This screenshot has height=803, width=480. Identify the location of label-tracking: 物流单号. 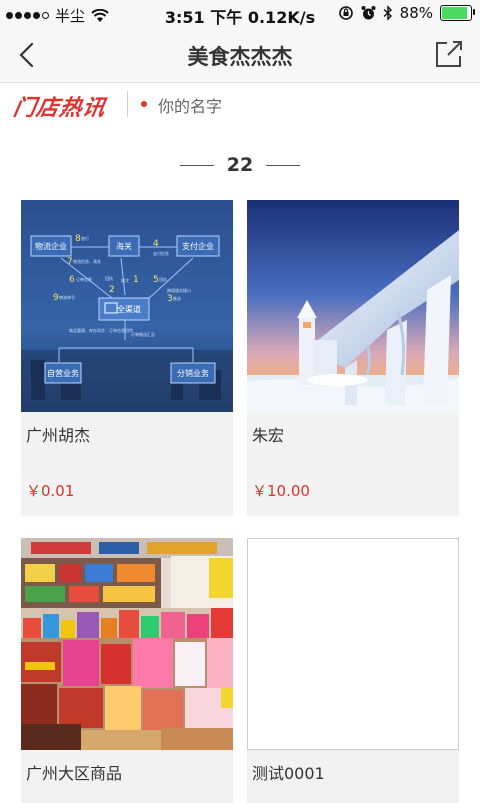
(67, 297).